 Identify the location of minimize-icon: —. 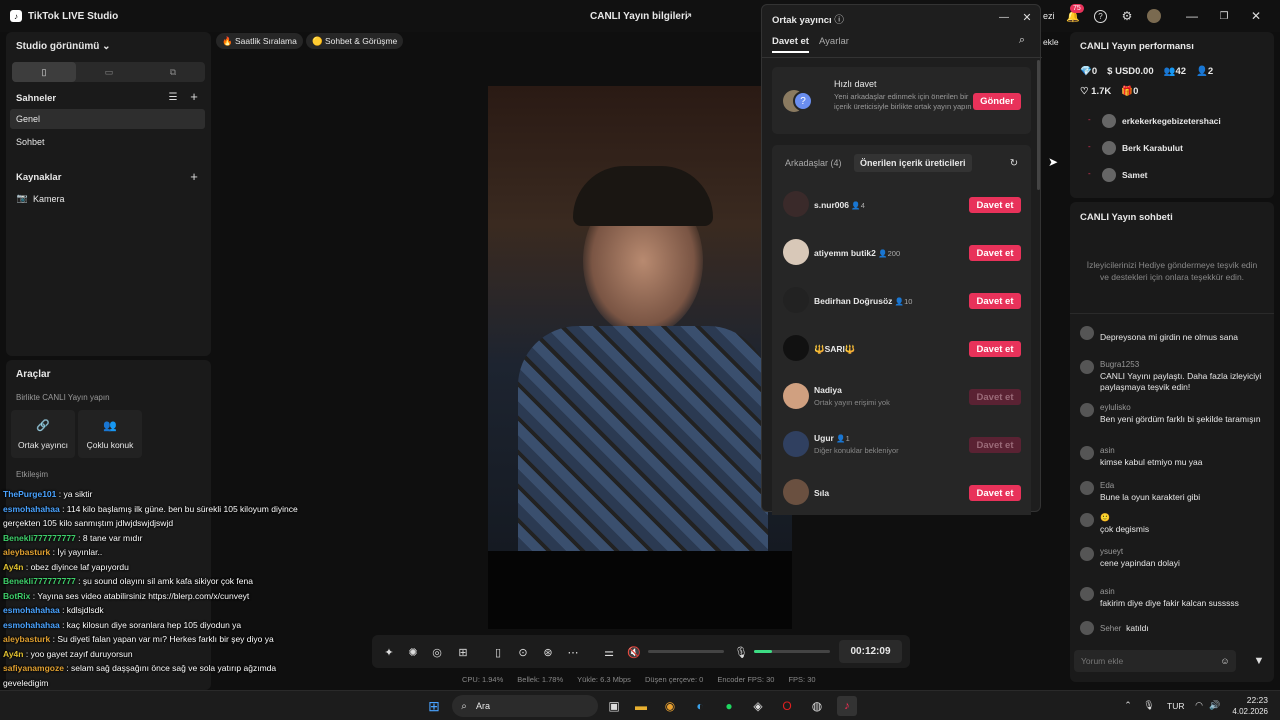
(1192, 16).